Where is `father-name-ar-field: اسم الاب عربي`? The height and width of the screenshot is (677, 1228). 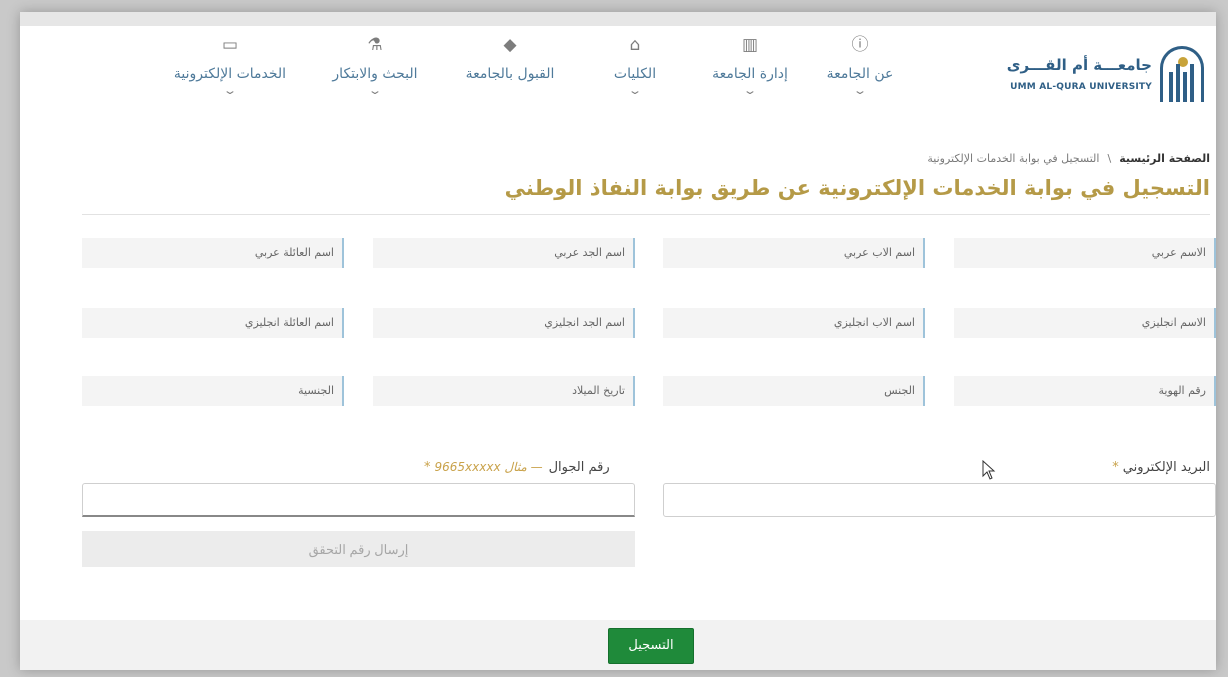
father-name-ar-field: اسم الاب عربي is located at coordinates (794, 253).